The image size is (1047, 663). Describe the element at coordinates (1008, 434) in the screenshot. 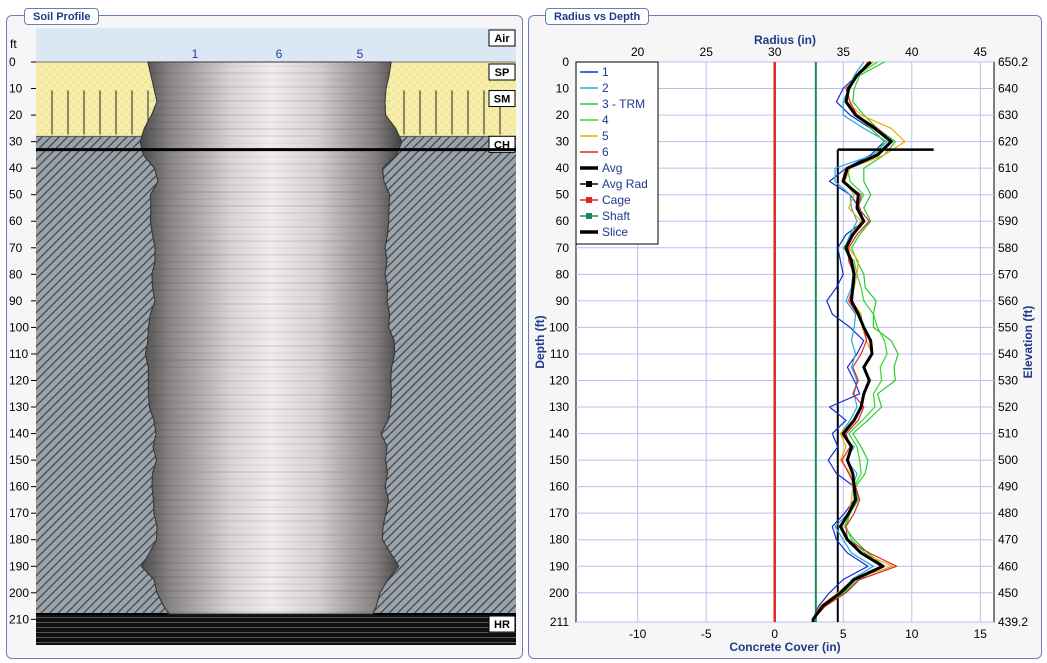

I see `elevation-tick-label: 510` at that location.